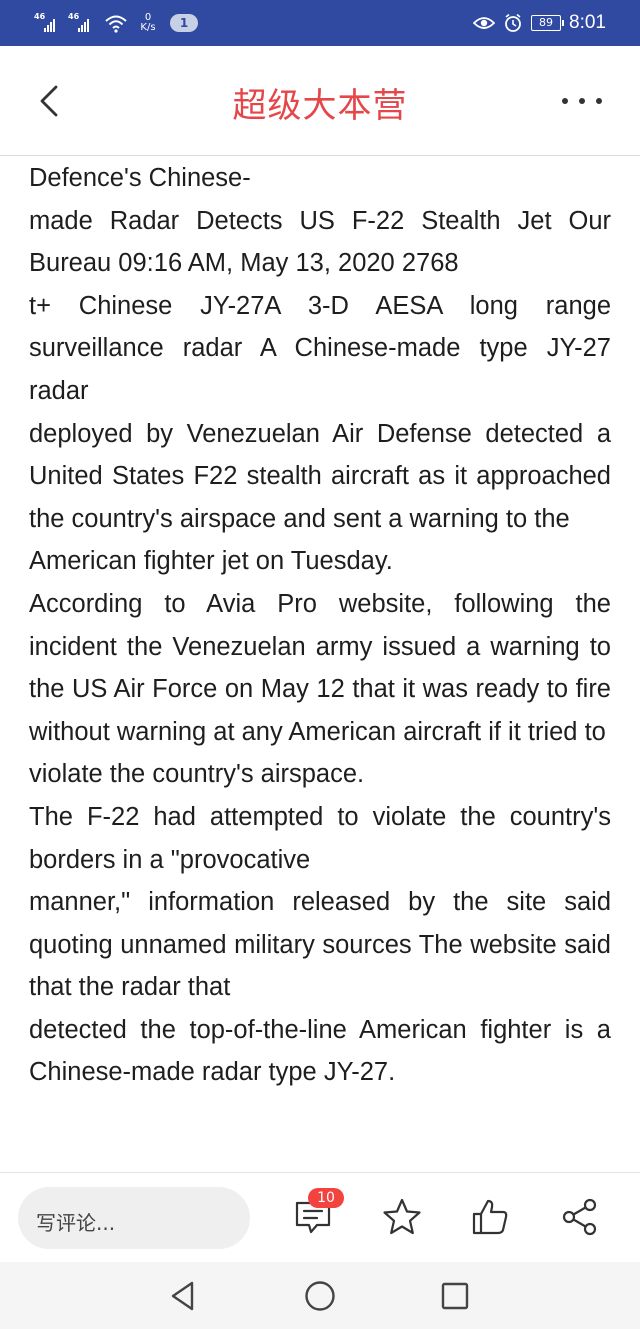 Image resolution: width=640 pixels, height=1329 pixels. I want to click on net-speed: 0 K/s, so click(148, 23).